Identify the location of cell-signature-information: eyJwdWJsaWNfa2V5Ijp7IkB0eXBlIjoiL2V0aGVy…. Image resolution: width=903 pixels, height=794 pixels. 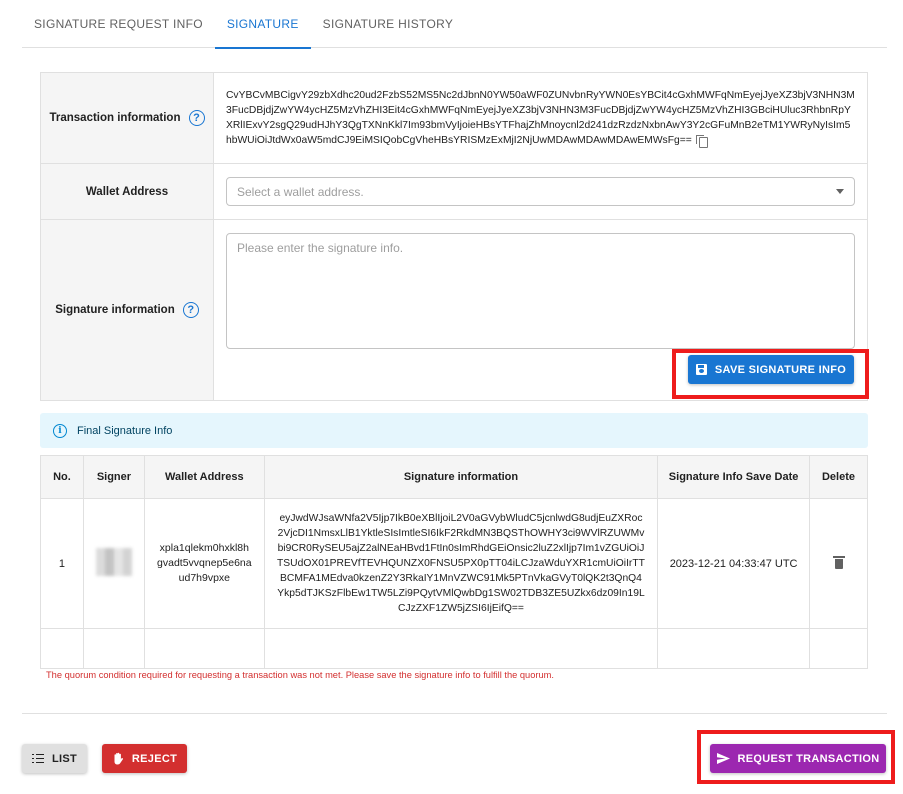
(461, 563).